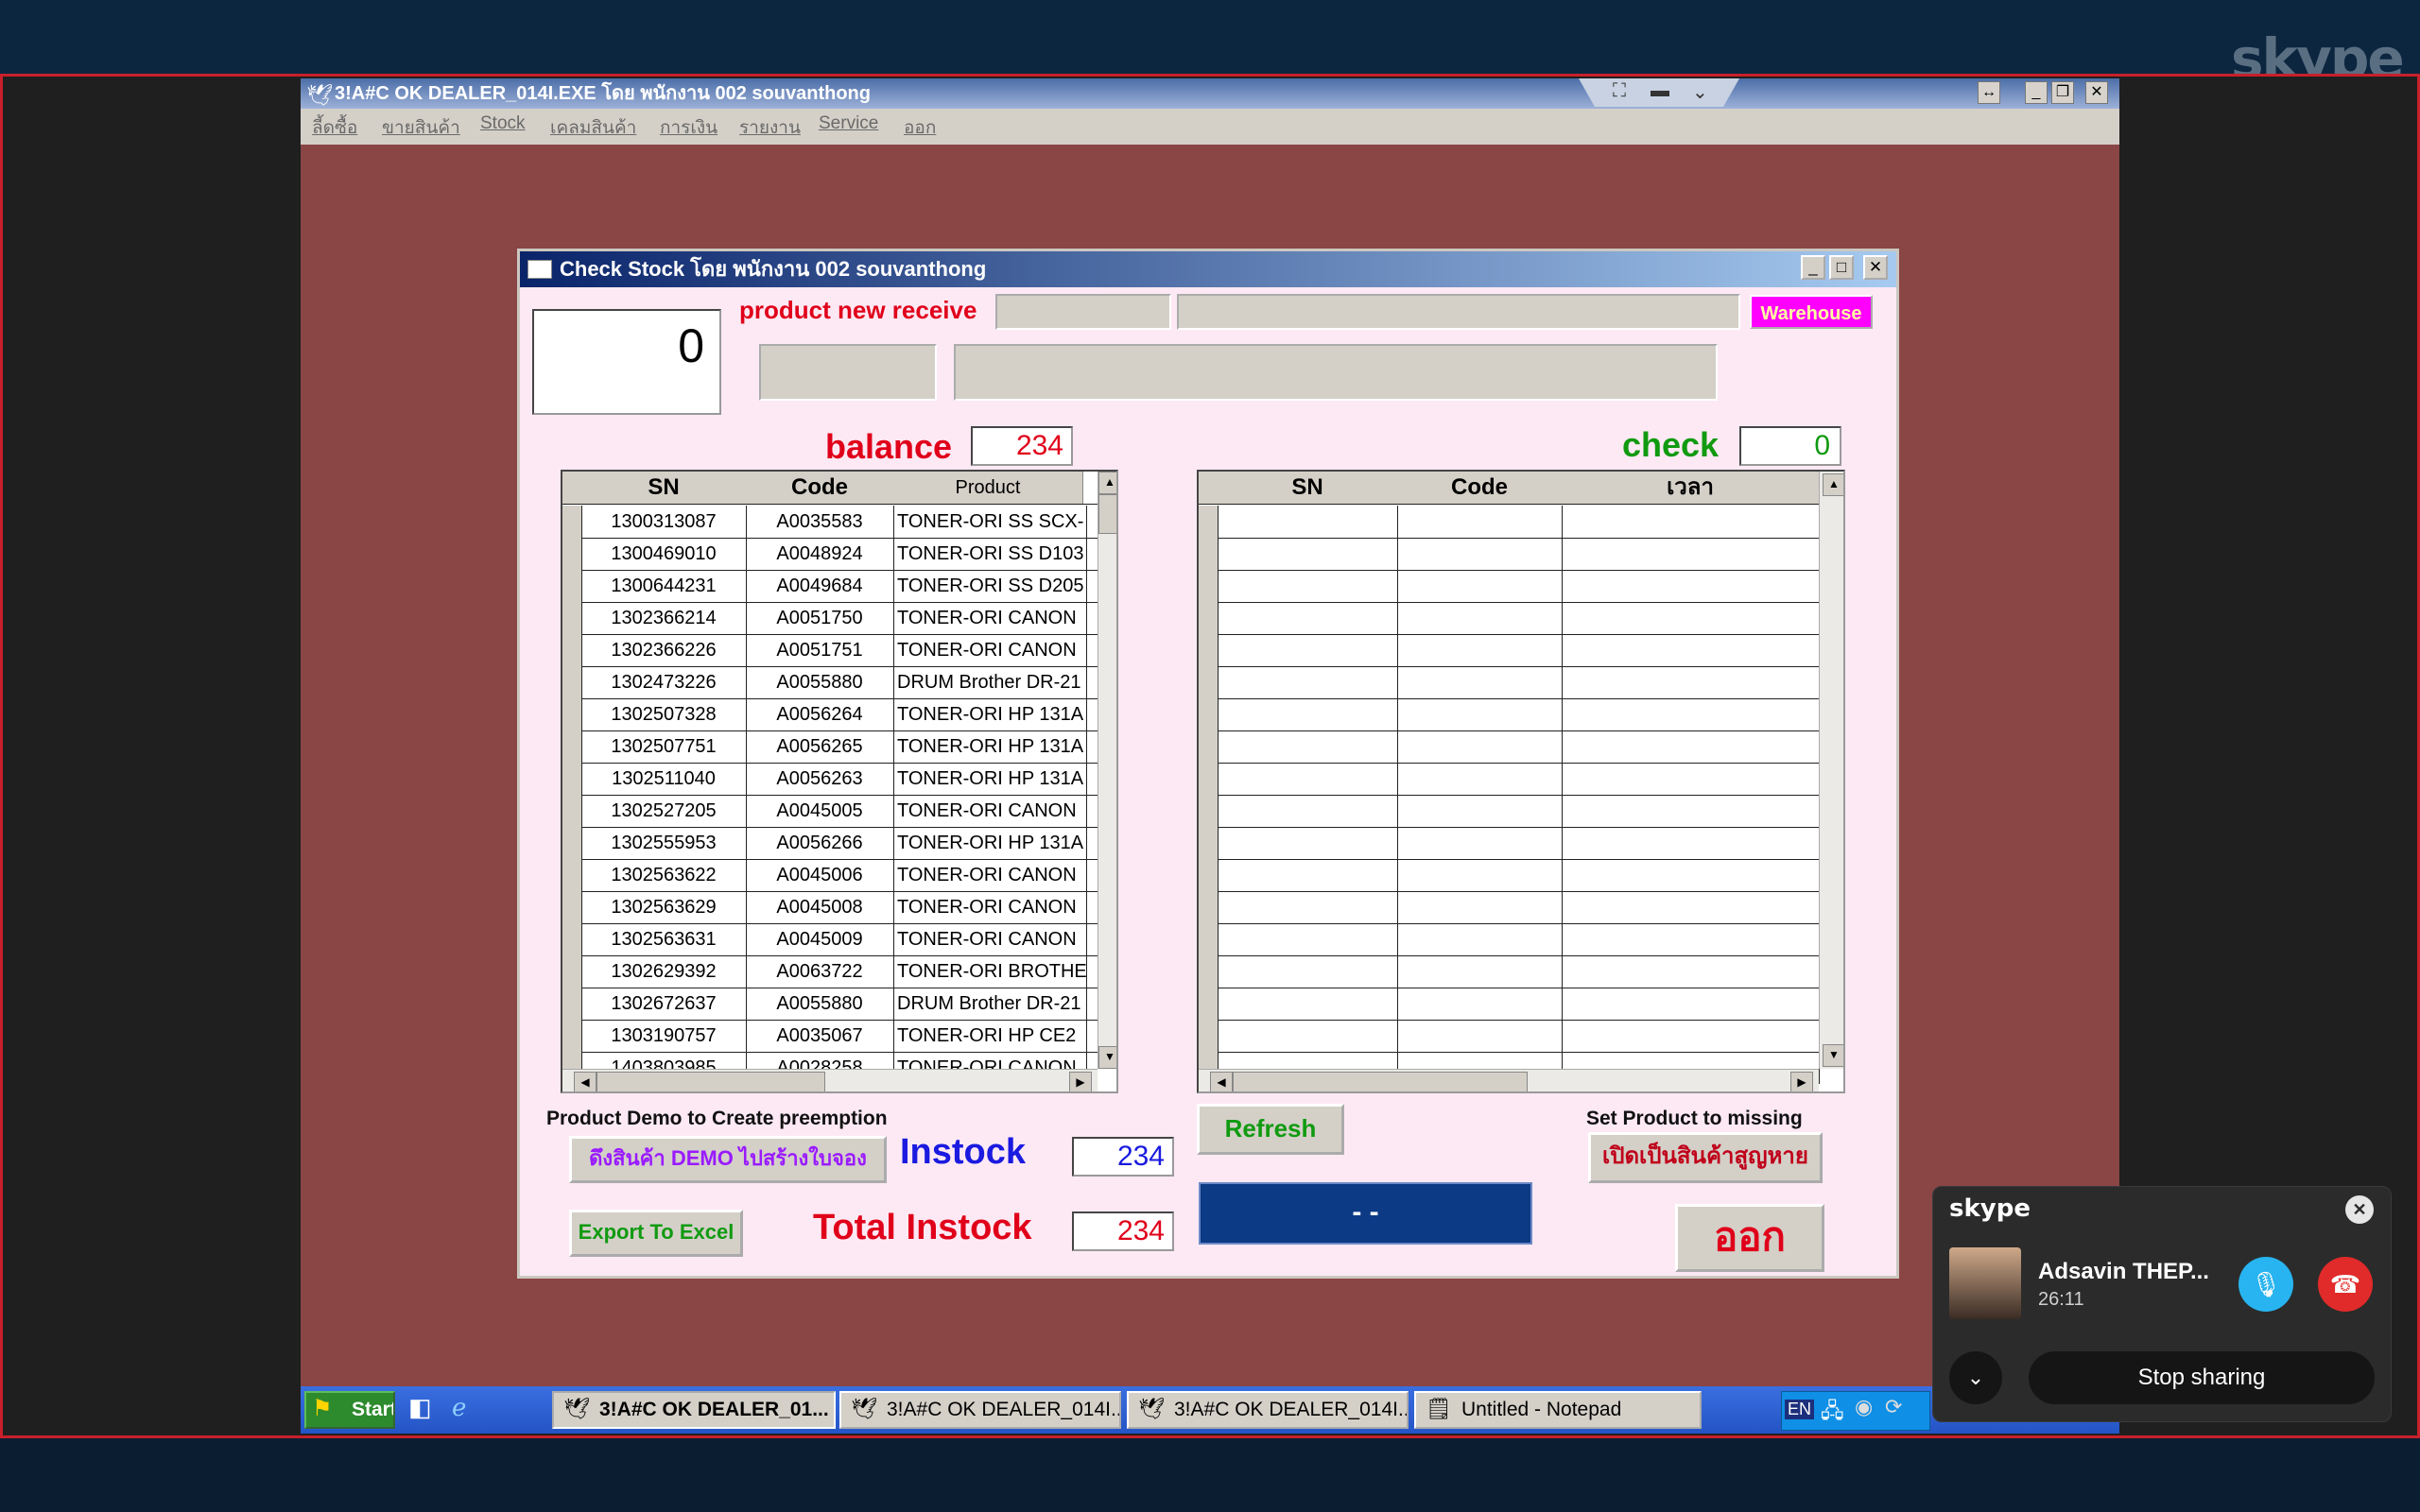 This screenshot has width=2420, height=1512. What do you see at coordinates (656, 1233) in the screenshot?
I see `export-excel-button: Export To Excel` at bounding box center [656, 1233].